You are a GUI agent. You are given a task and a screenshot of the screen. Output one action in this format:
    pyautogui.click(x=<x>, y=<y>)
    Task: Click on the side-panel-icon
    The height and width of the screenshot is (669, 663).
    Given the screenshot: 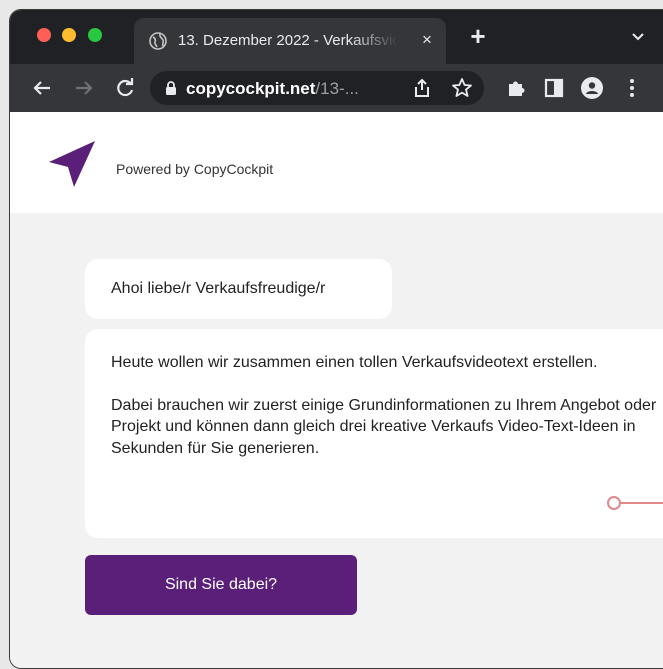 What is the action you would take?
    pyautogui.click(x=554, y=88)
    